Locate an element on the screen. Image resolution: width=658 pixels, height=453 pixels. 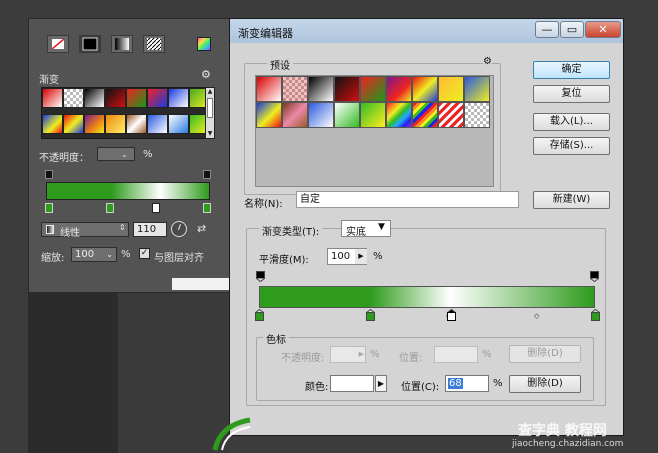
delete-opacity-stop-button: 删除(D) is located at coordinates (545, 354).